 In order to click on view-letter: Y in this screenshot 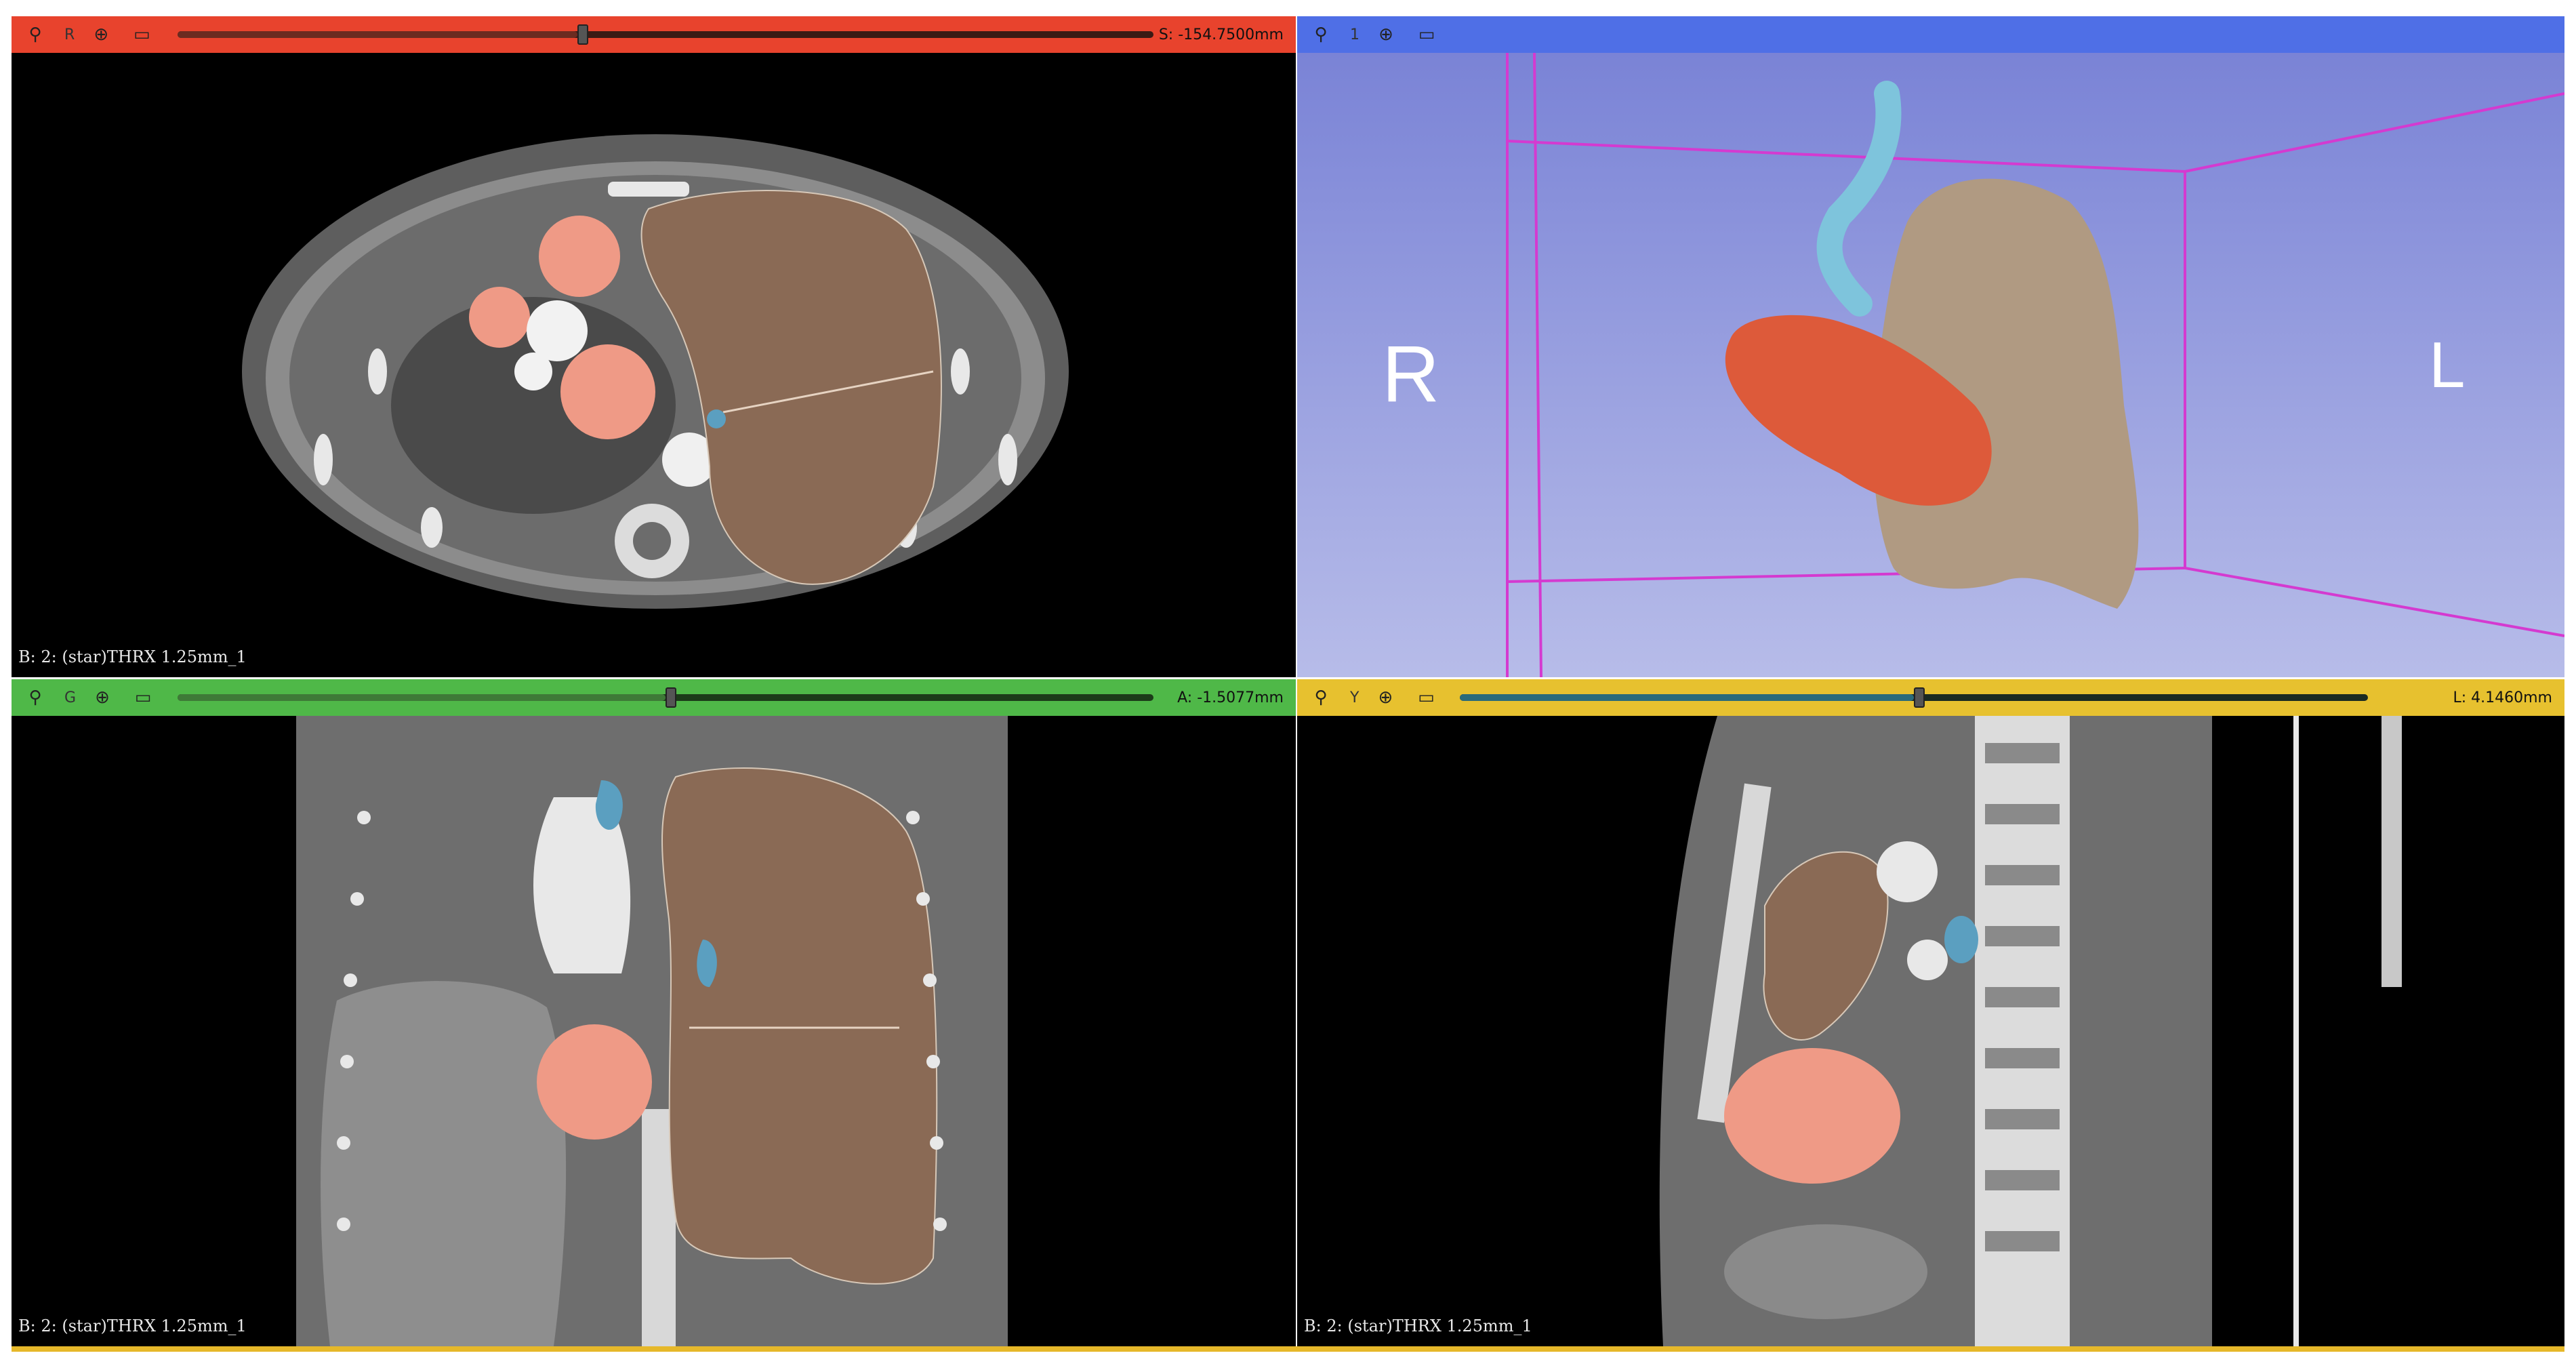, I will do `click(1355, 697)`.